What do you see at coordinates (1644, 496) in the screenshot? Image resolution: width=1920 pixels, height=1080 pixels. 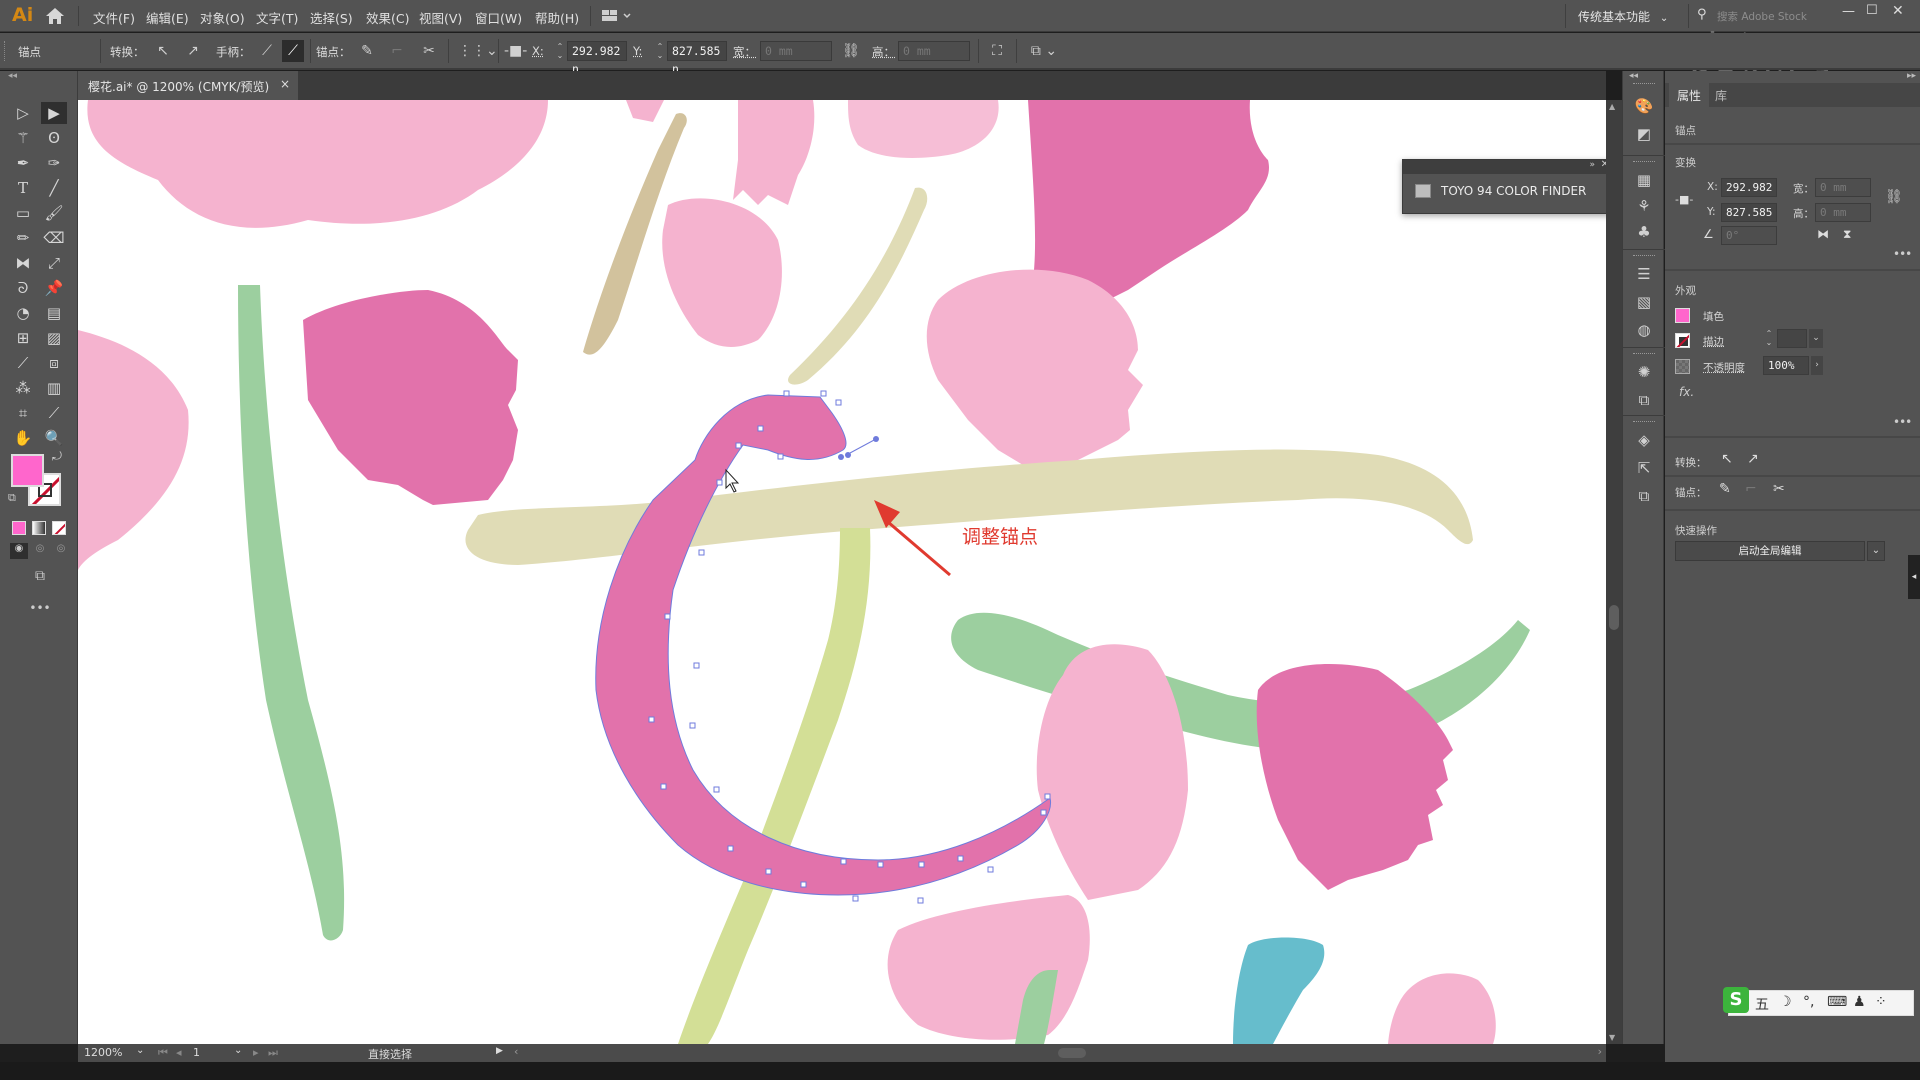 I see `artboards-panel-button: ⧉` at bounding box center [1644, 496].